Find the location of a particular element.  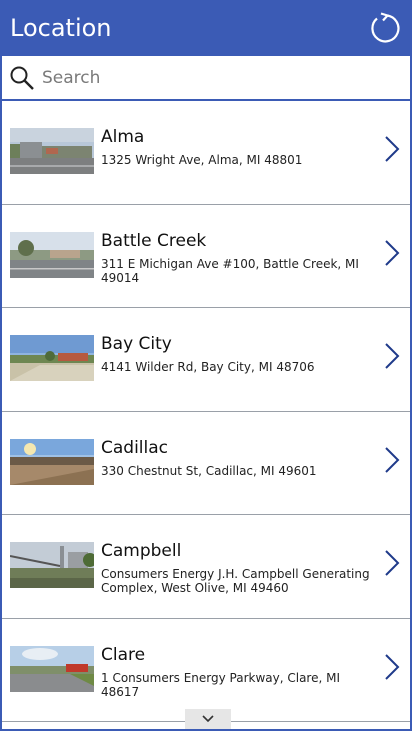

refresh-icon is located at coordinates (384, 28).